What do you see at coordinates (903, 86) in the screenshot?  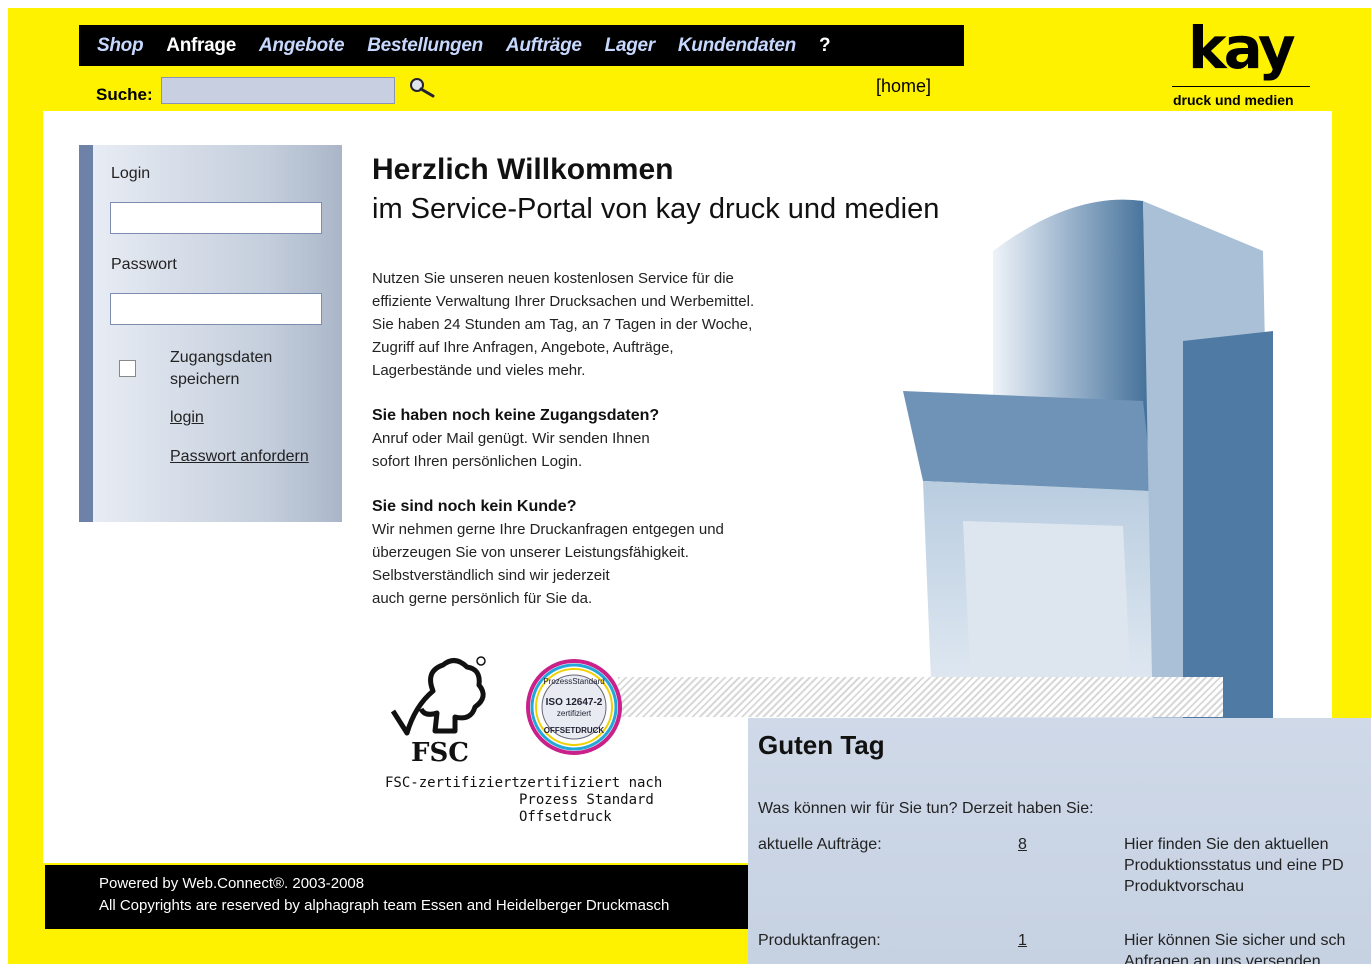 I see `home-link: [home]` at bounding box center [903, 86].